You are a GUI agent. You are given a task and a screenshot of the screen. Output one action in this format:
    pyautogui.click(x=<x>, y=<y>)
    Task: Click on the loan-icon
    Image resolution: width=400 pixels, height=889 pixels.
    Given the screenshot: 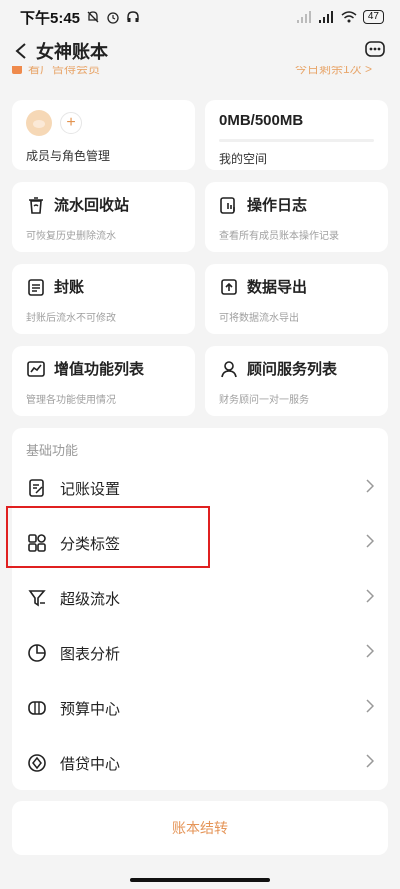 What is the action you would take?
    pyautogui.click(x=37, y=763)
    